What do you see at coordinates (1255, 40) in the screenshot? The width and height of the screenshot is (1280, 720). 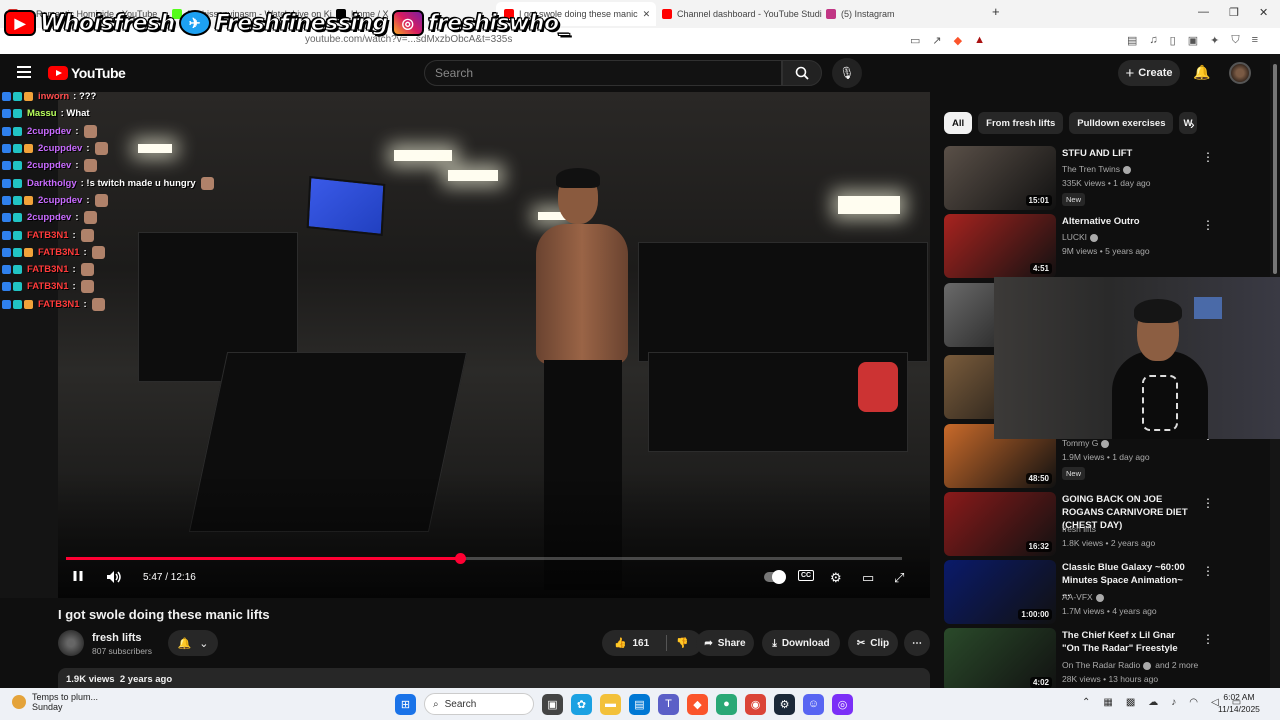 I see `menu-icon: ≡` at bounding box center [1255, 40].